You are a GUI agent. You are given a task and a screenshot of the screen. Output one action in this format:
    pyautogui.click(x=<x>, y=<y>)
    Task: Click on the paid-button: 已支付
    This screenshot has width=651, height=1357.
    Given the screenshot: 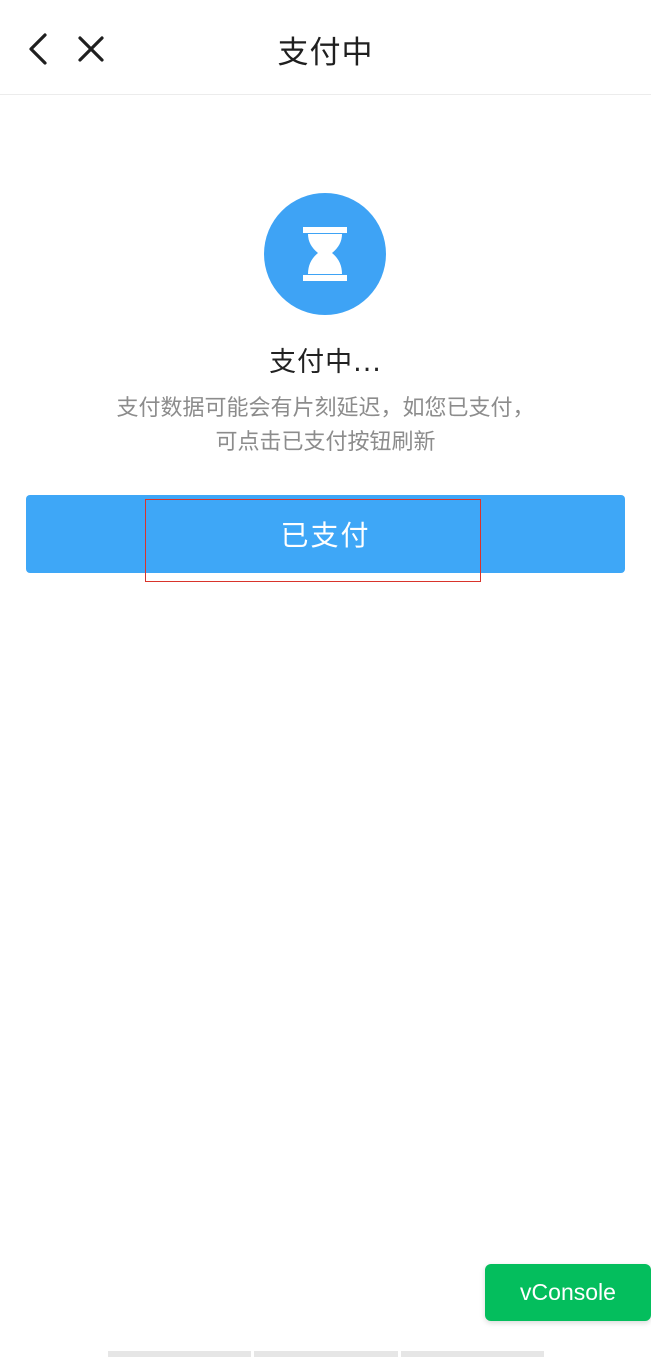 What is the action you would take?
    pyautogui.click(x=325, y=534)
    